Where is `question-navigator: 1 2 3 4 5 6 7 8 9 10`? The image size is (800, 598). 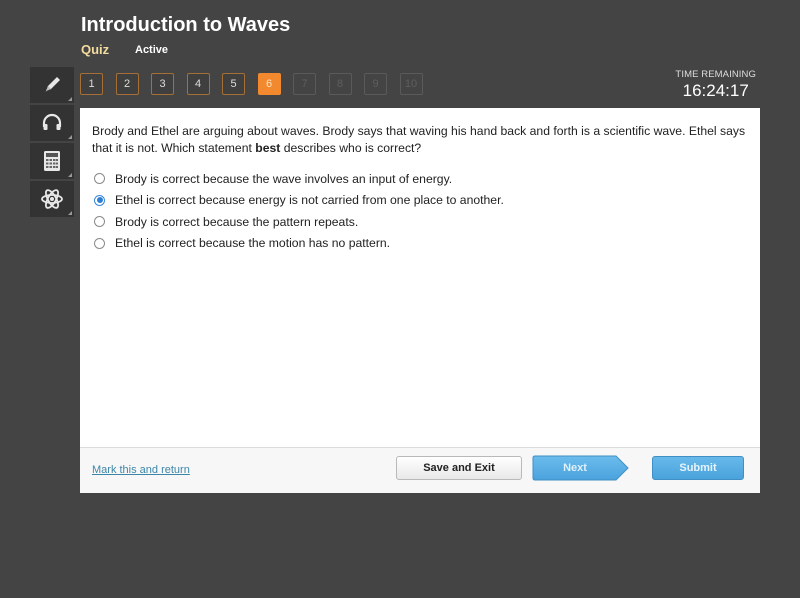
question-navigator: 1 2 3 4 5 6 7 8 9 10 is located at coordinates (257, 84).